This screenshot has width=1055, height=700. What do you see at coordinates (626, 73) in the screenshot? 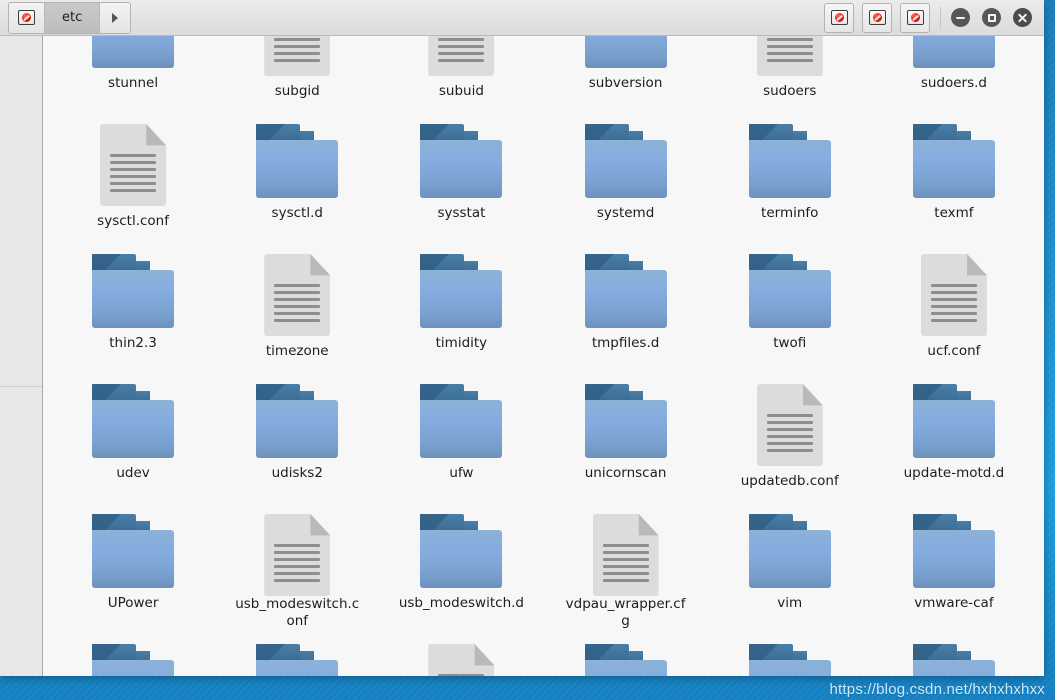
I see `file-item: subversion` at bounding box center [626, 73].